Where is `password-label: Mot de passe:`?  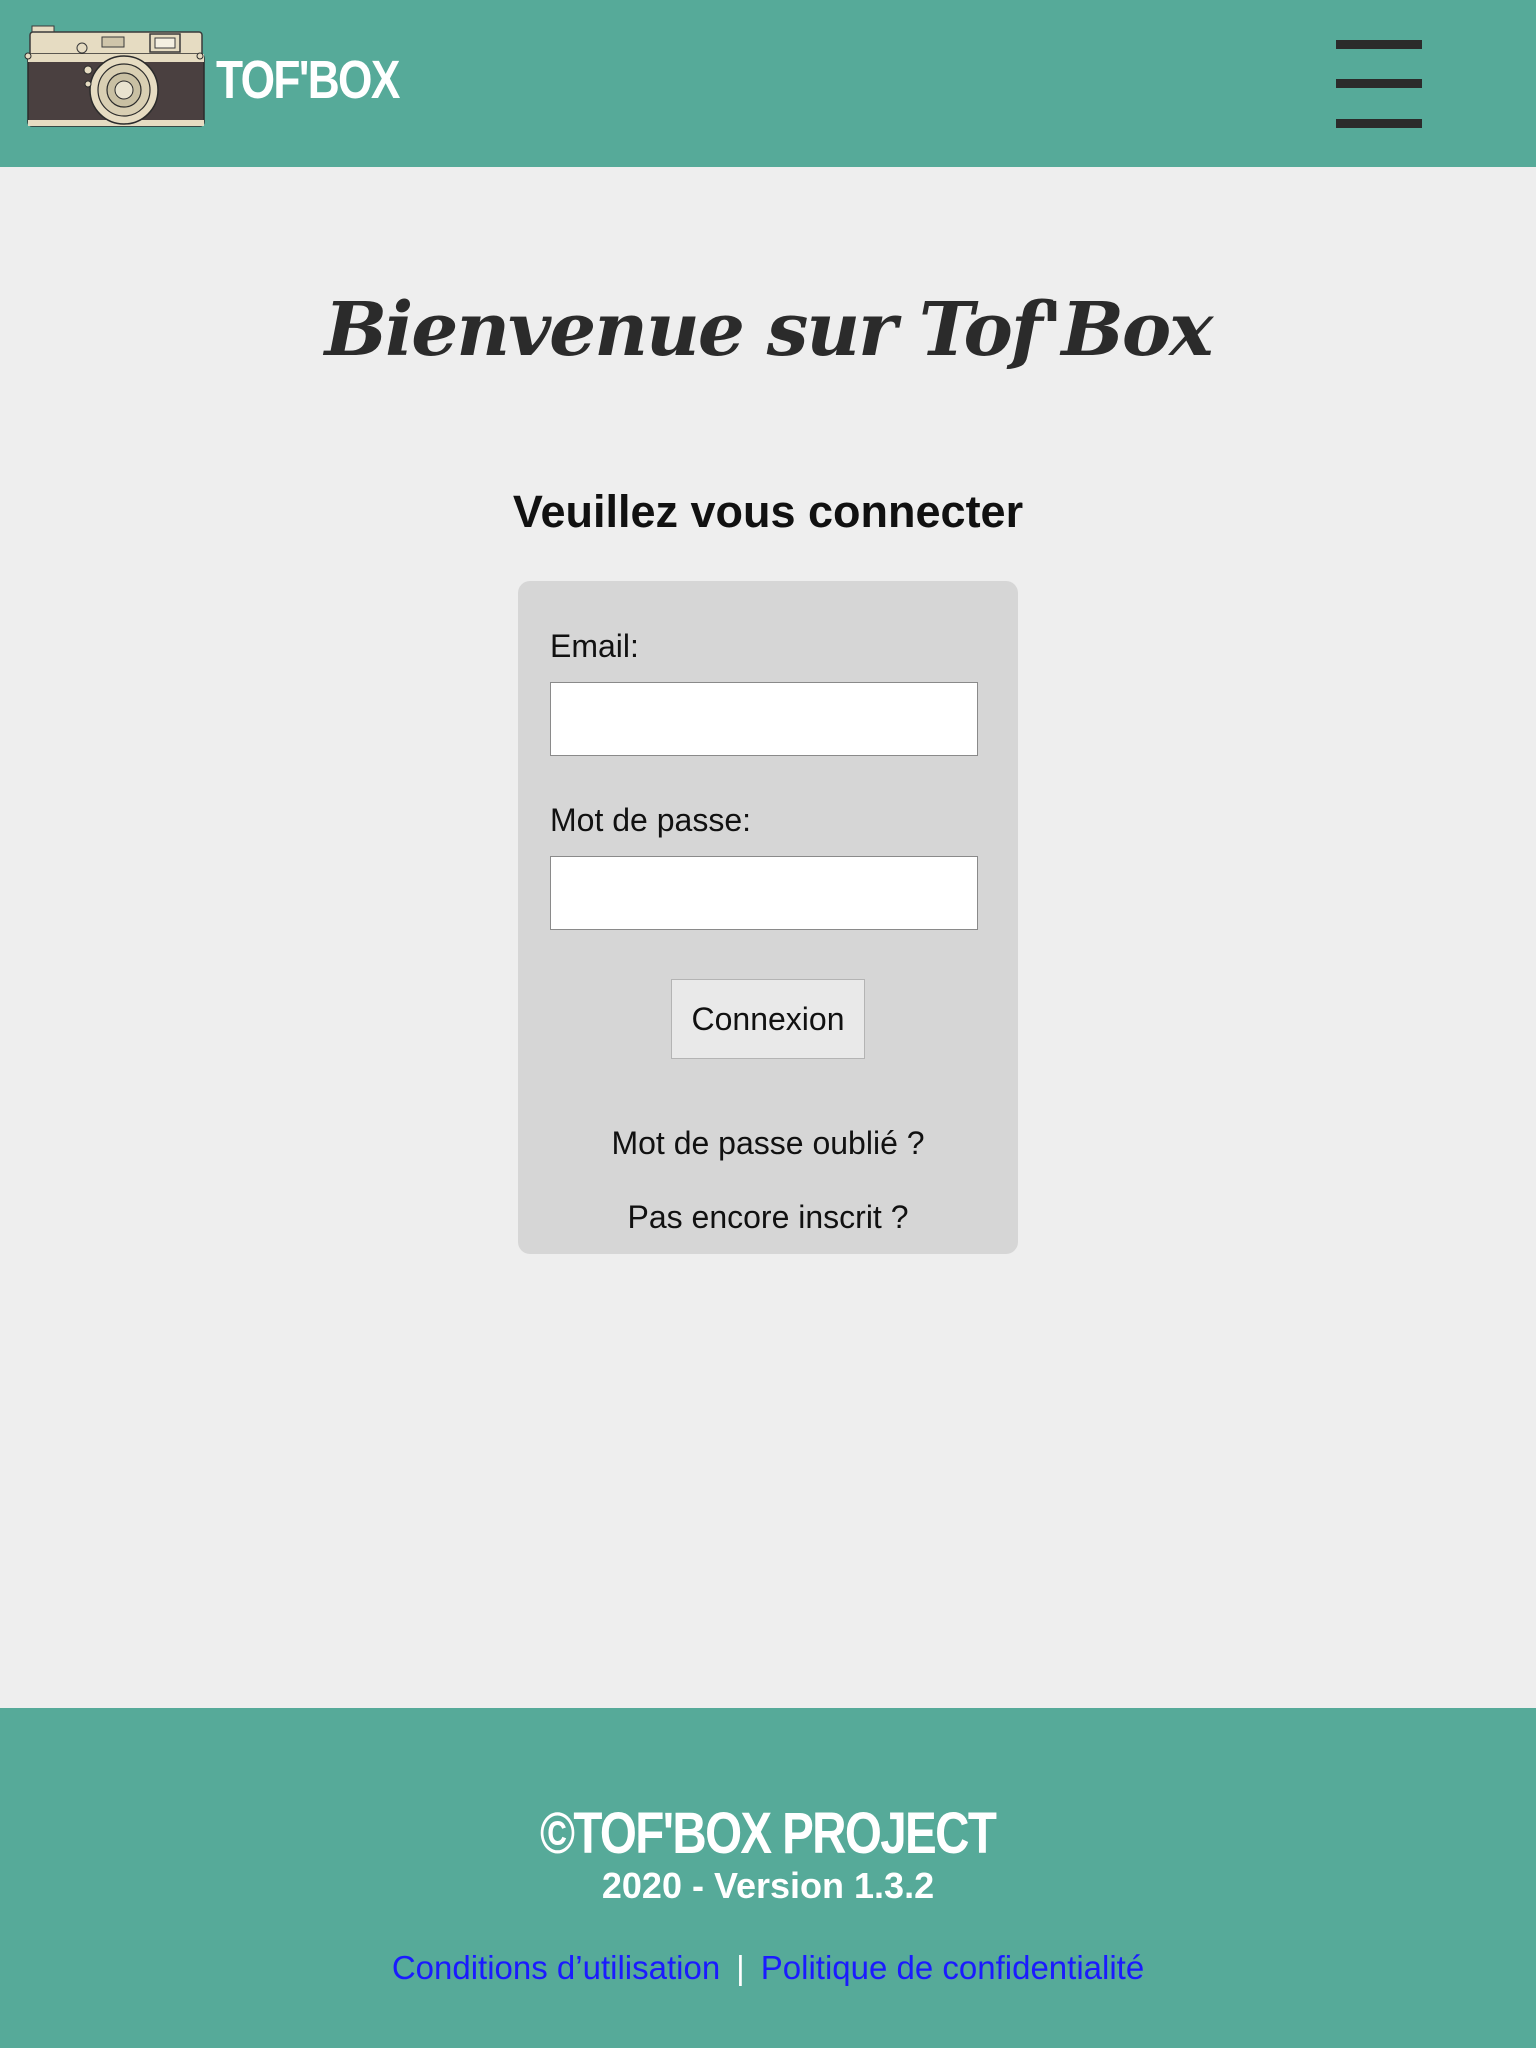
password-label: Mot de passe: is located at coordinates (650, 820).